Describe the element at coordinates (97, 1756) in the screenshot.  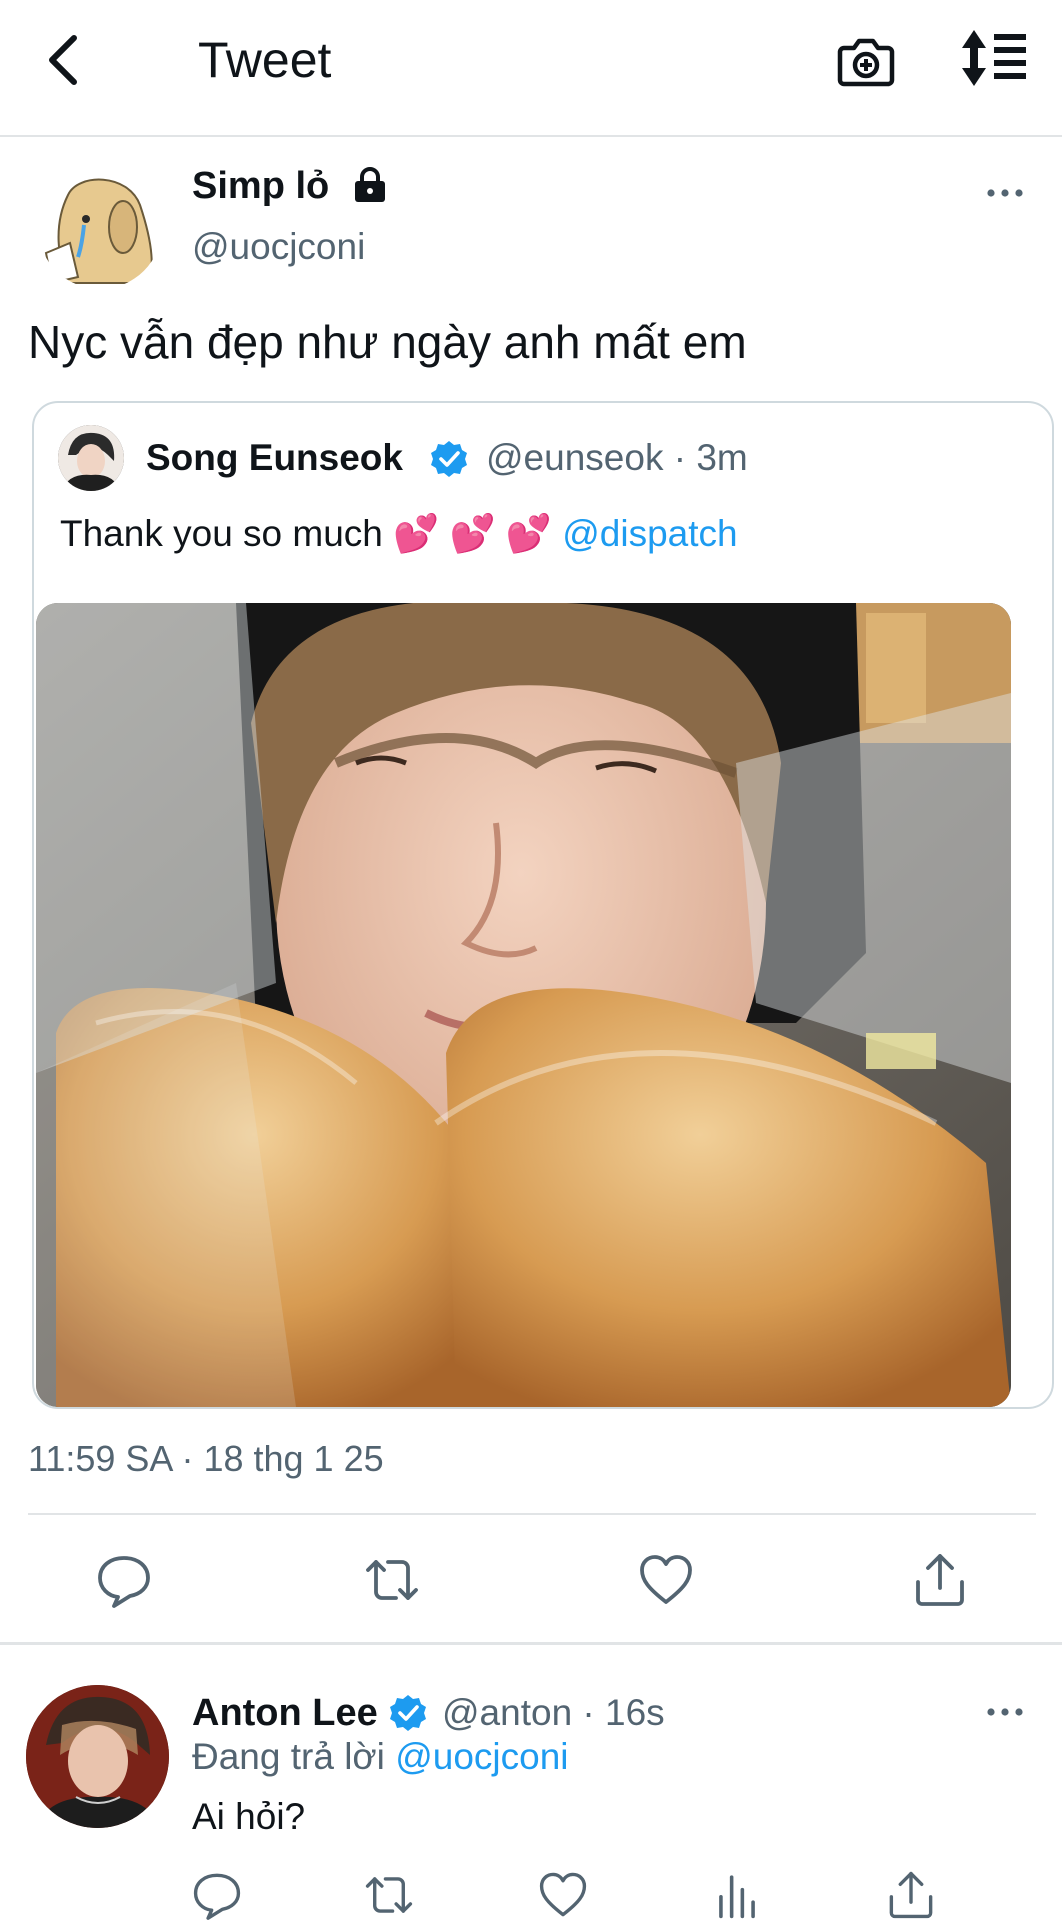
I see `reply-author-avatar` at that location.